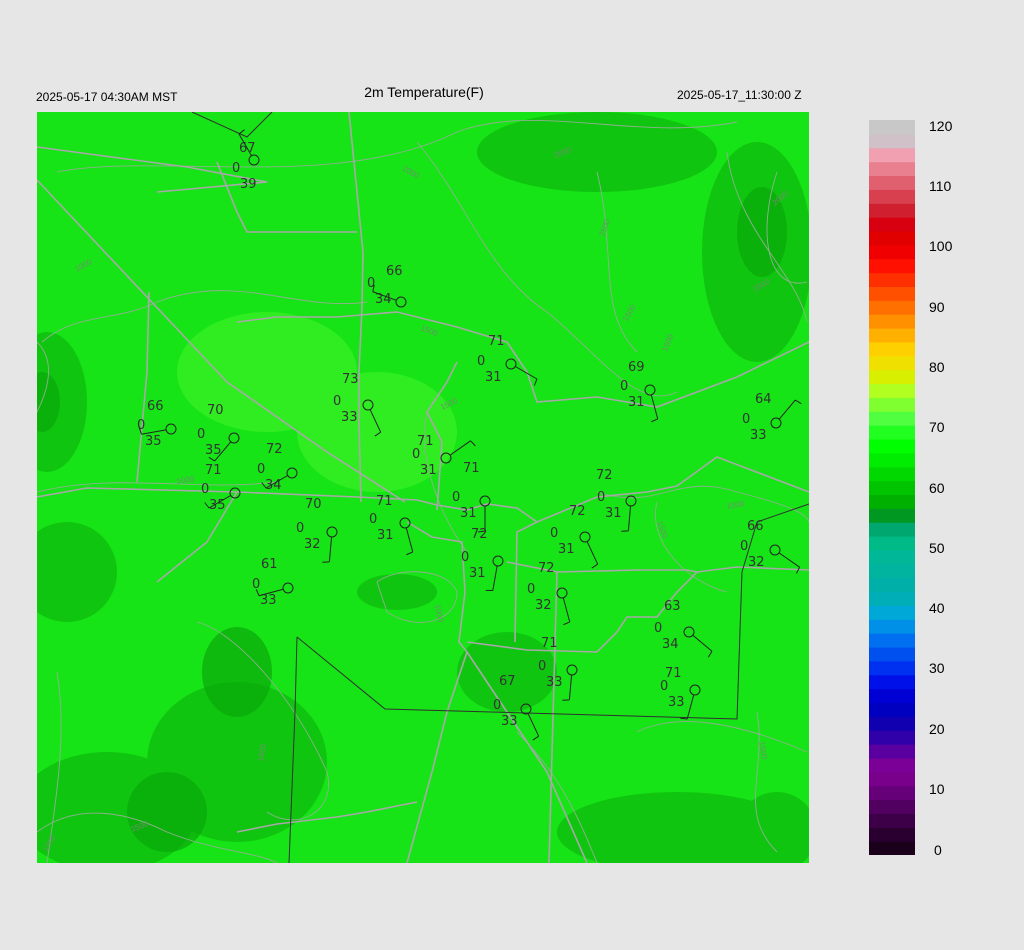  Describe the element at coordinates (153, 441) in the screenshot. I see `station-dewpoint: 35` at that location.